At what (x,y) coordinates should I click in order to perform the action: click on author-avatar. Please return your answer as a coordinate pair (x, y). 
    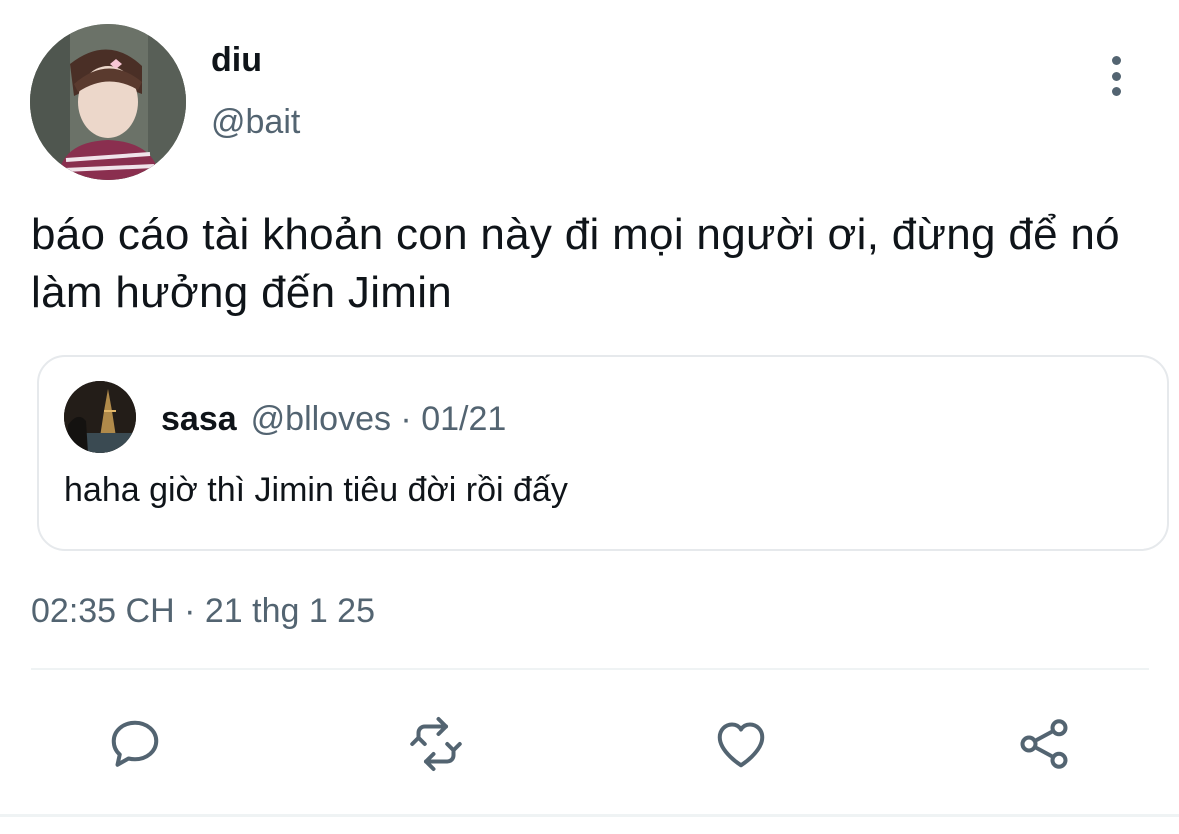
    Looking at the image, I should click on (108, 102).